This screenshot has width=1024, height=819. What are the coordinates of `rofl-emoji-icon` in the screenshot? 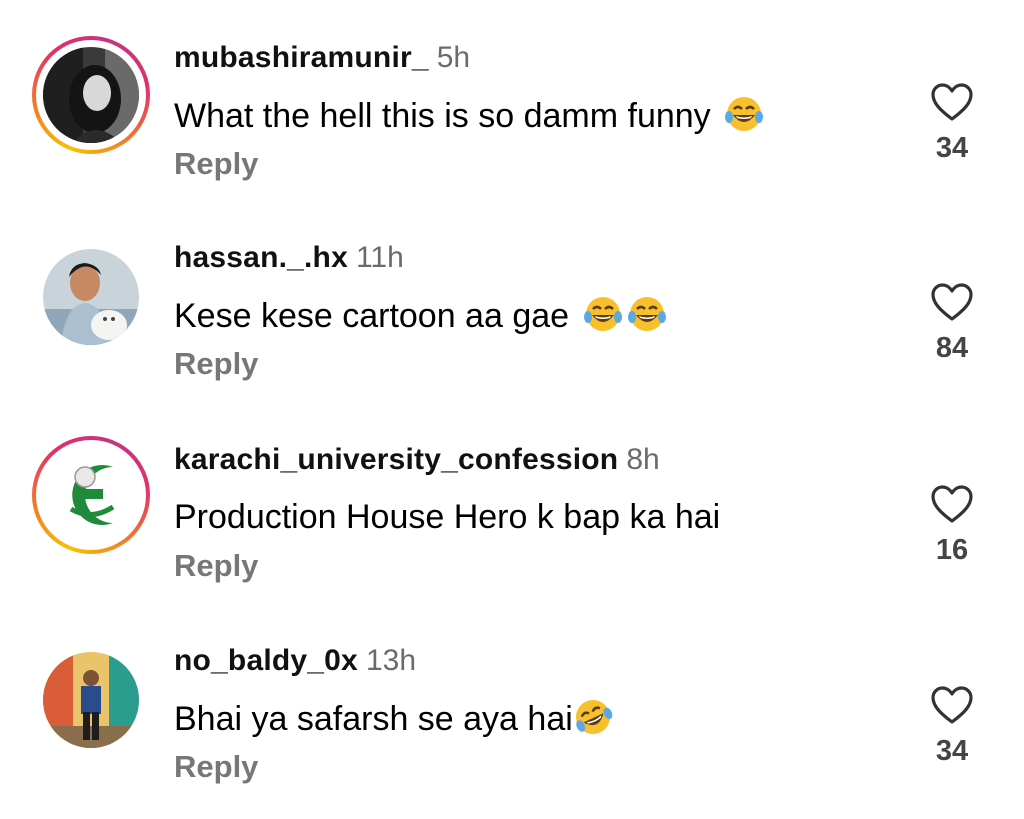 It's located at (594, 717).